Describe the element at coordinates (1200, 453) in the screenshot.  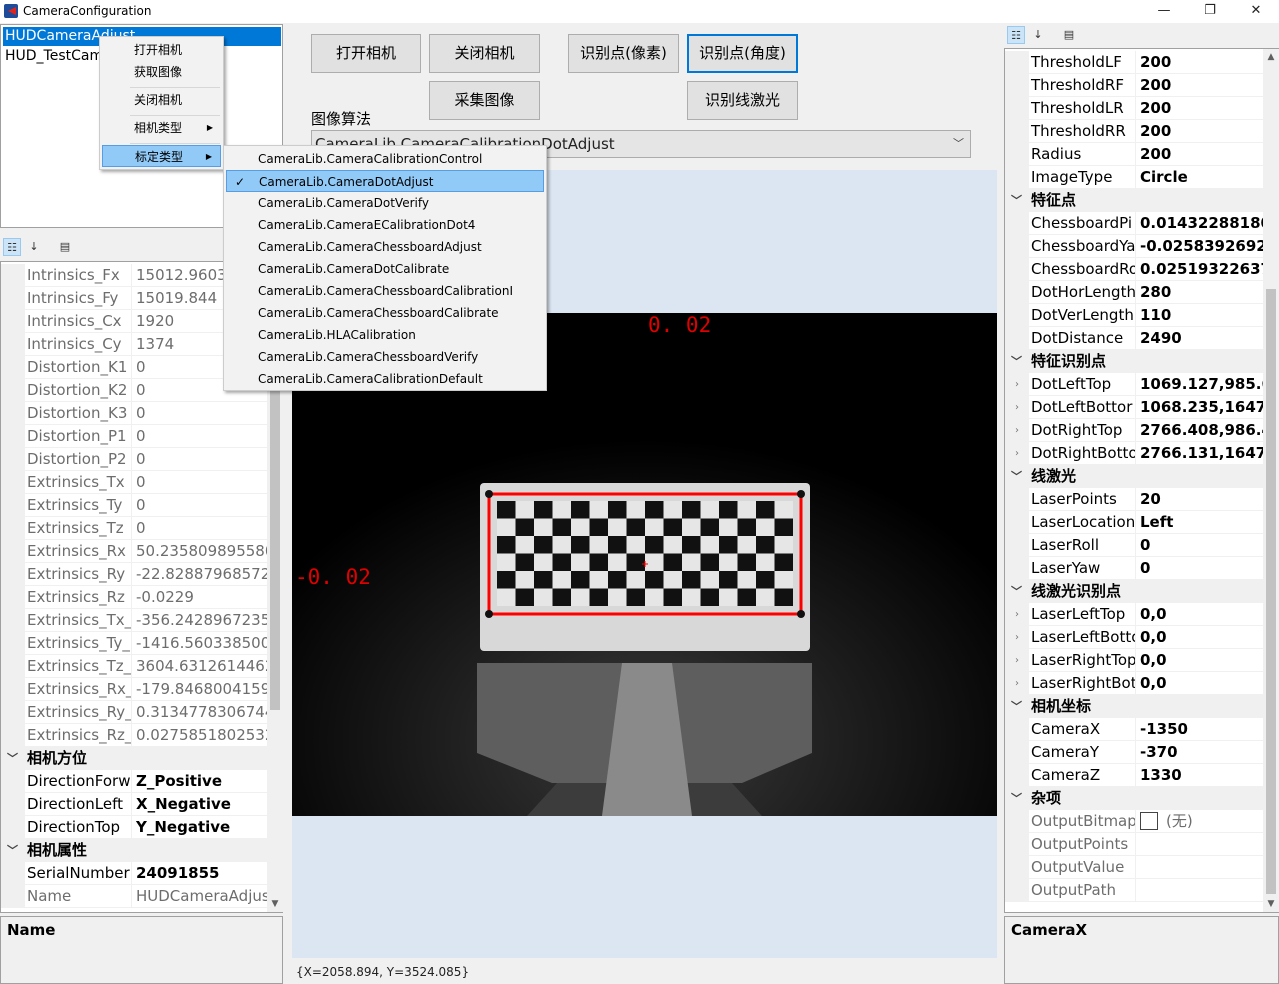
I see `property-value: 2766.131,1647.11` at that location.